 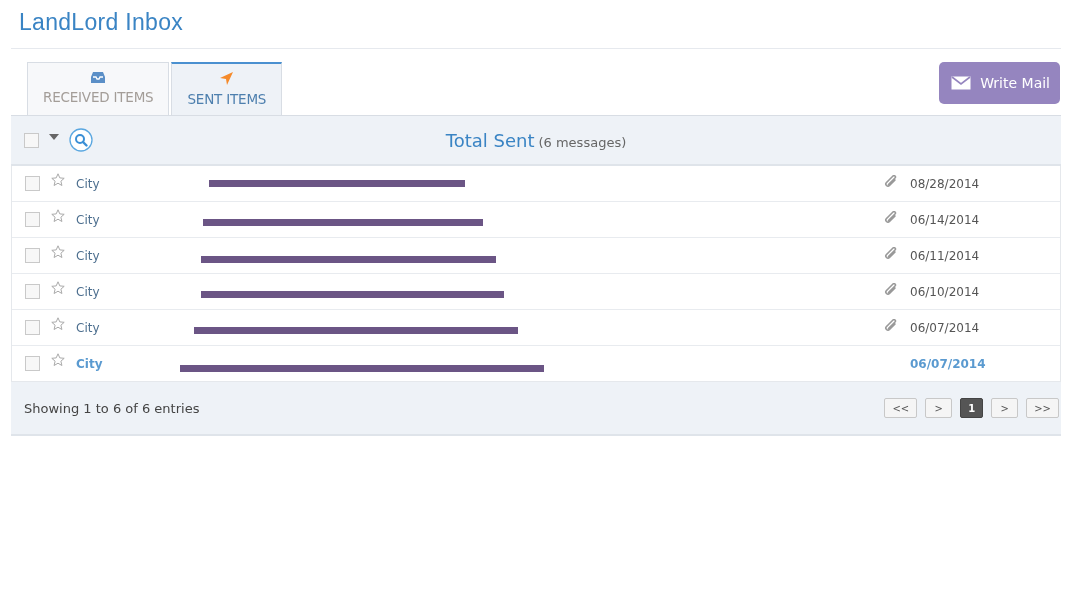 I want to click on search-icon, so click(x=81, y=140).